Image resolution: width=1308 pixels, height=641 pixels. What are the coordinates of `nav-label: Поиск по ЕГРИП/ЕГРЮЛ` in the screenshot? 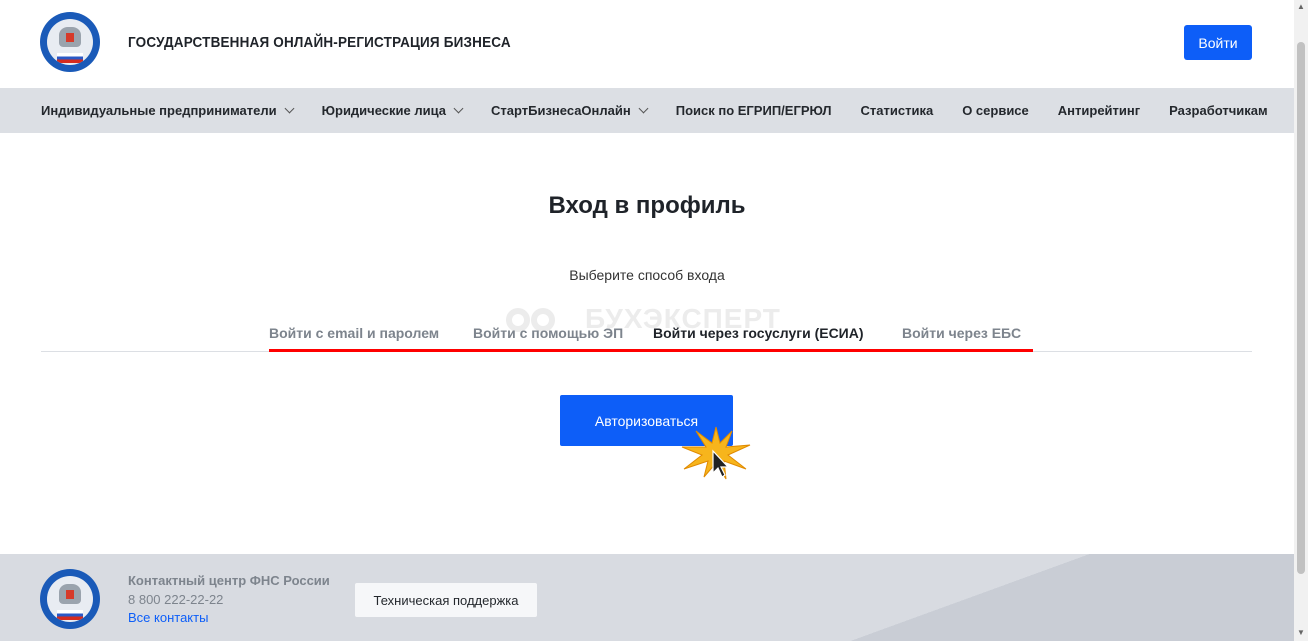 It's located at (753, 110).